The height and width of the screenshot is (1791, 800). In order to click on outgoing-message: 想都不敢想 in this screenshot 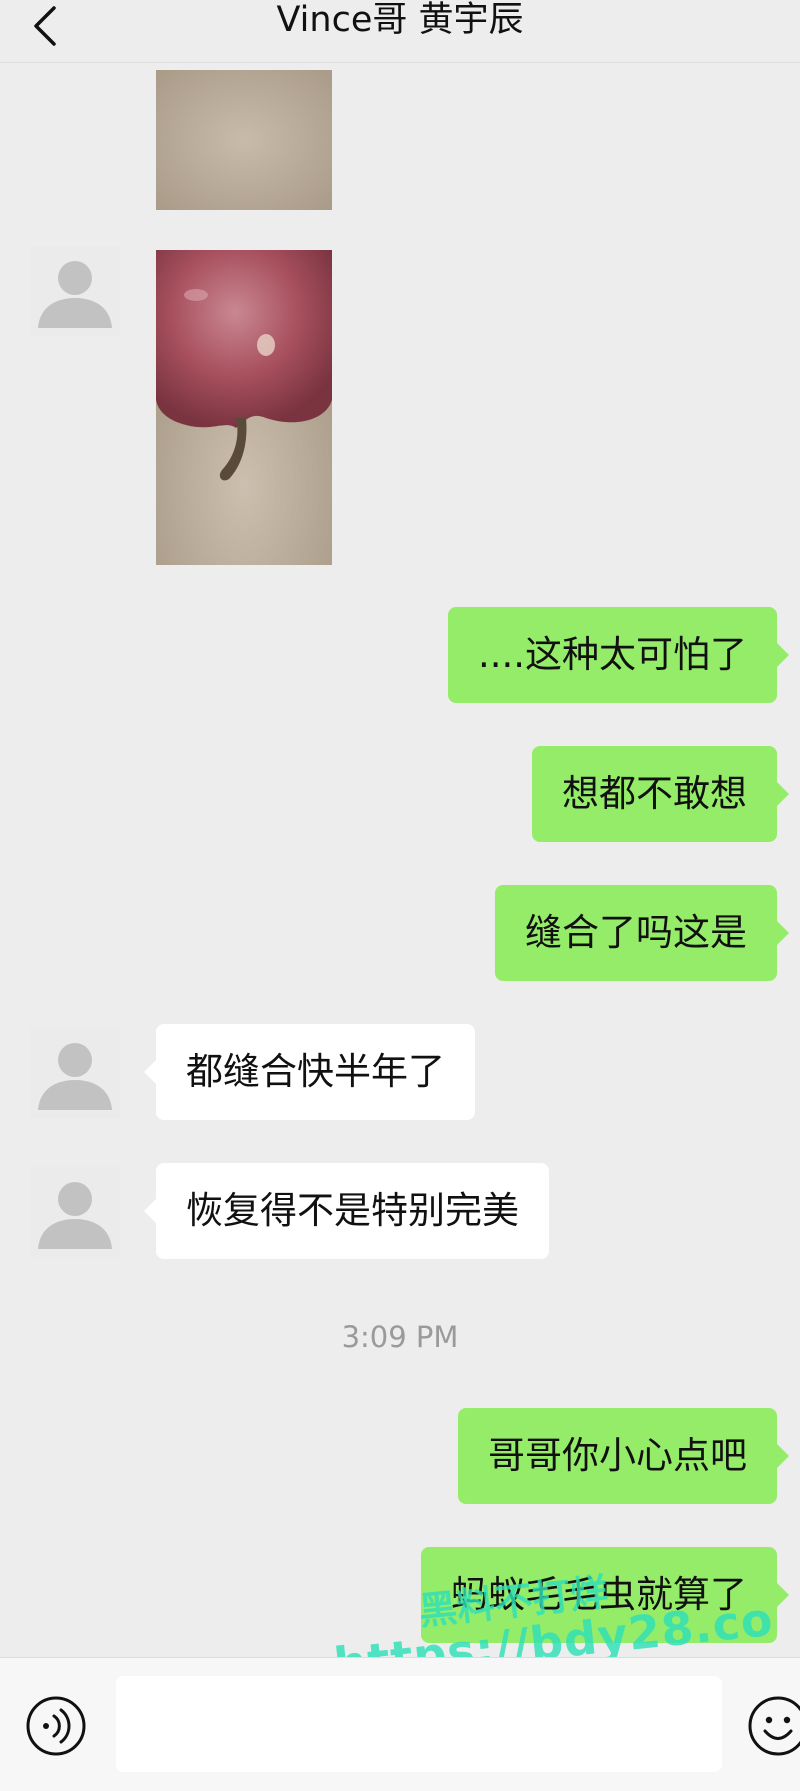, I will do `click(660, 794)`.